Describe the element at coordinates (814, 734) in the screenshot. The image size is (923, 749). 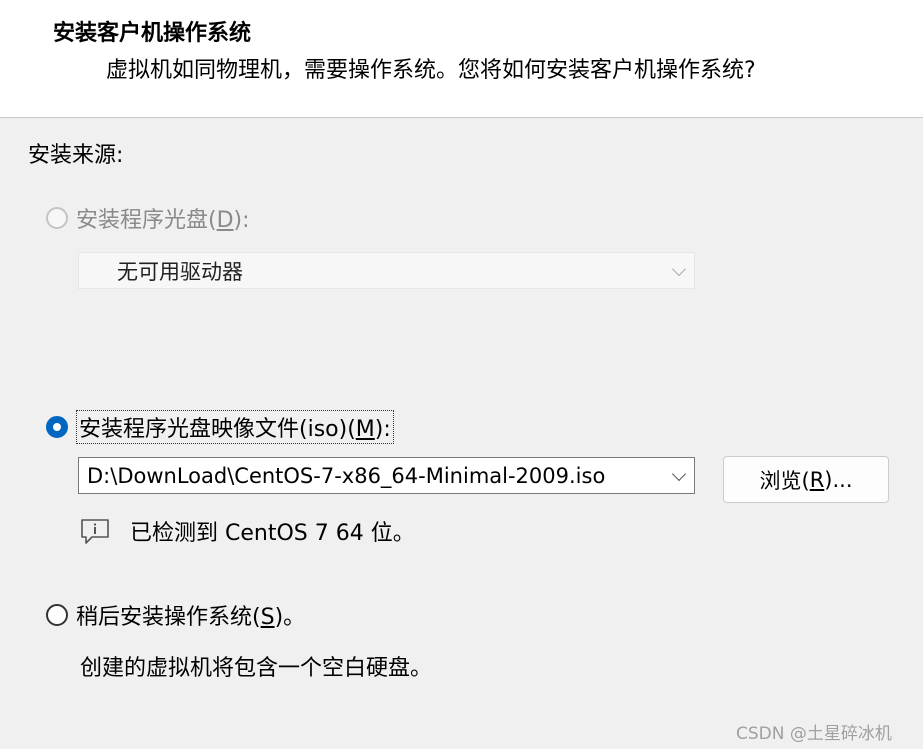
I see `watermark: CSDN @土星碎冰机` at that location.